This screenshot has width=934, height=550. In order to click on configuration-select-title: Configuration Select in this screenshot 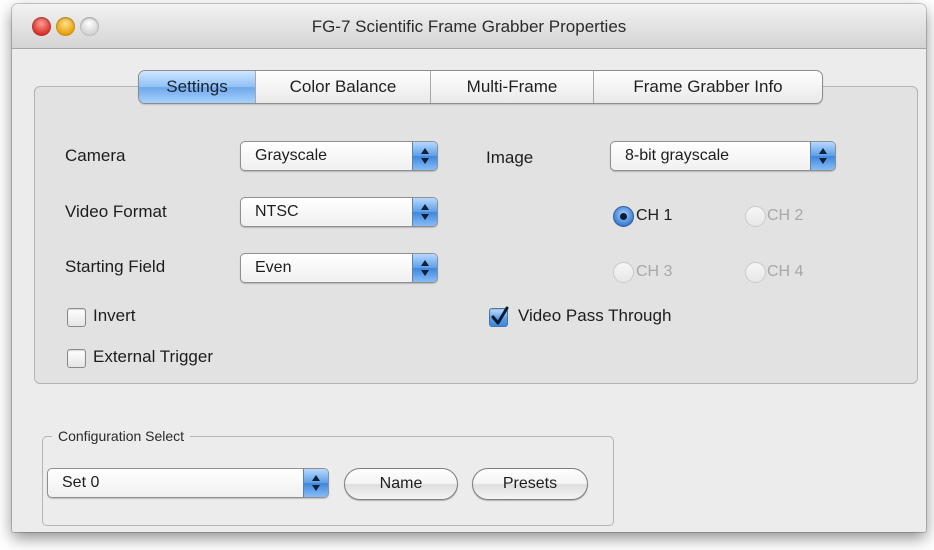, I will do `click(121, 436)`.